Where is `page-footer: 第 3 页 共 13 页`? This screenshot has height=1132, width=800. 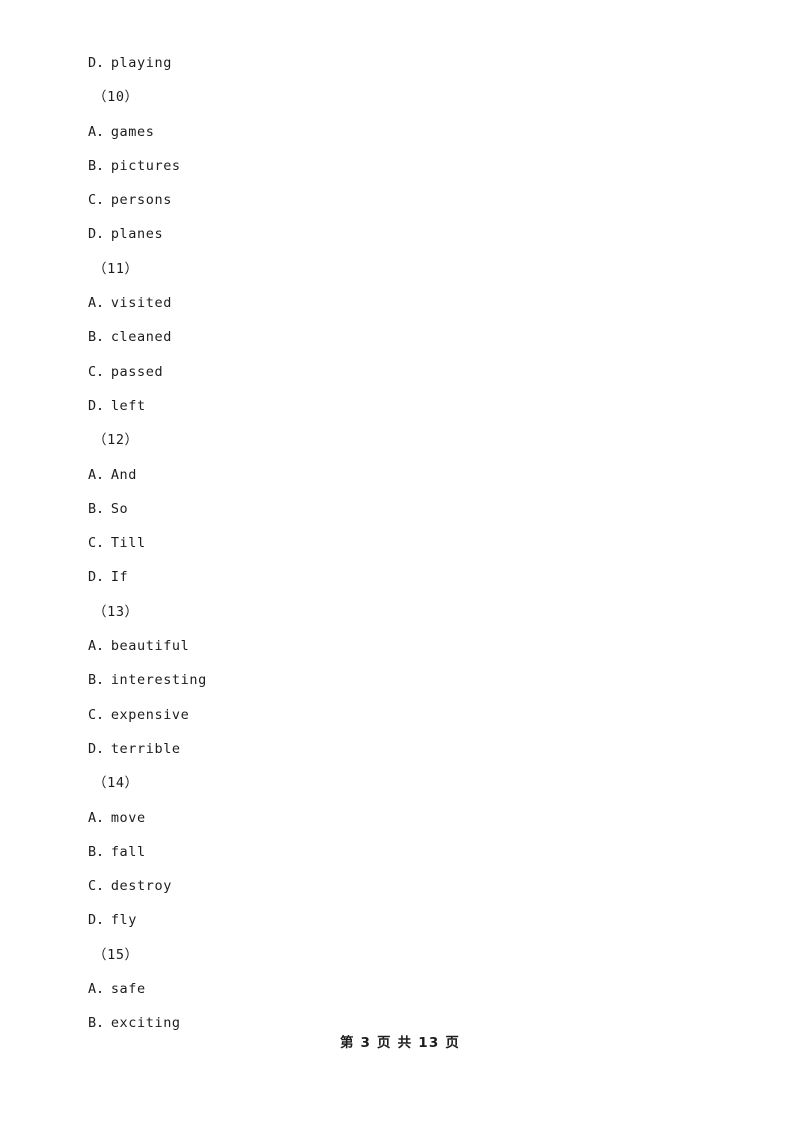
page-footer: 第 3 页 共 13 页 is located at coordinates (400, 1043).